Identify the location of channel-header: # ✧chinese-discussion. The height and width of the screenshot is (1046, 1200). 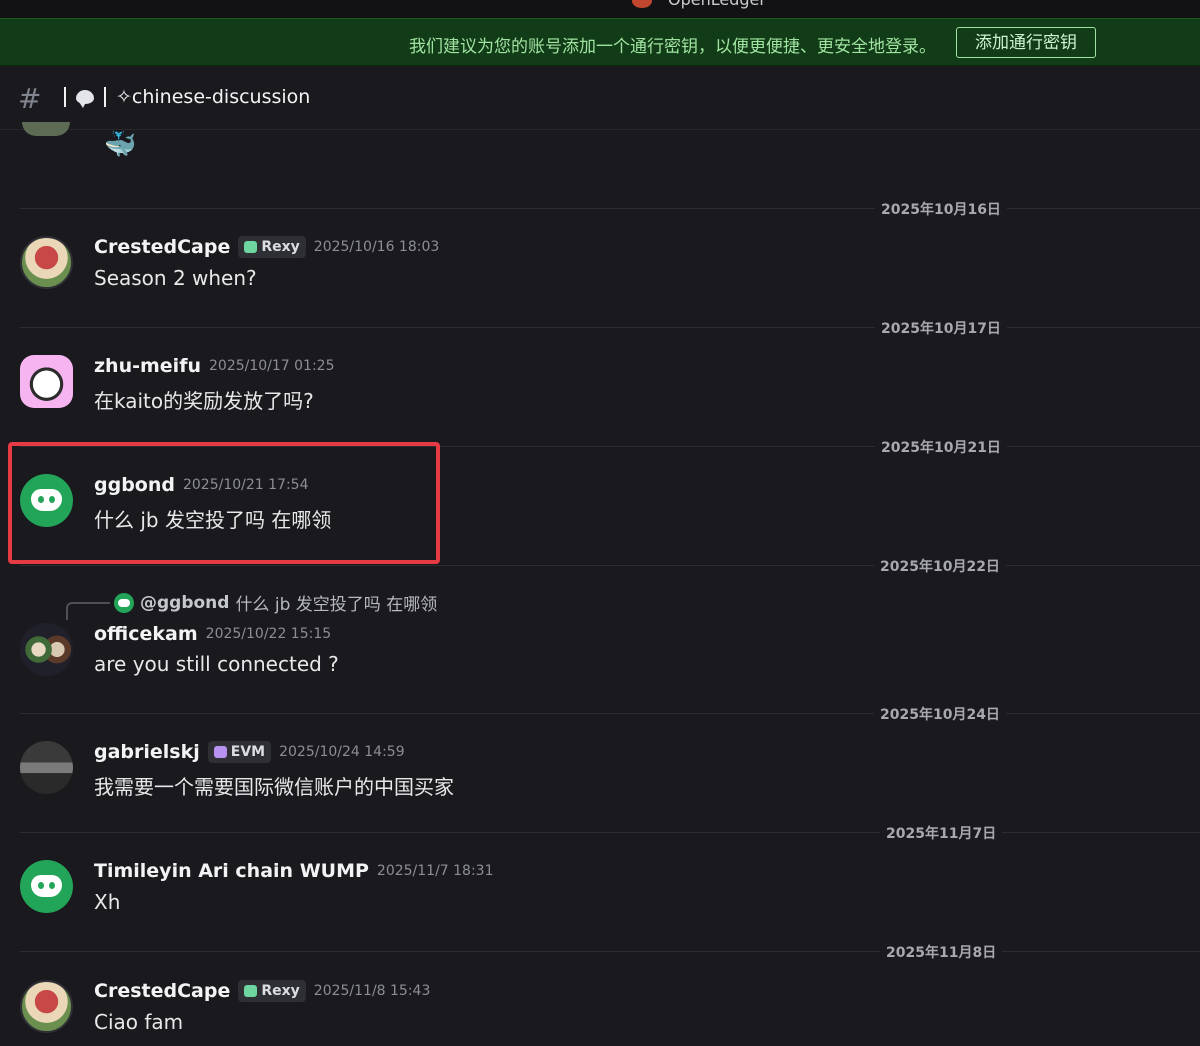
(600, 98).